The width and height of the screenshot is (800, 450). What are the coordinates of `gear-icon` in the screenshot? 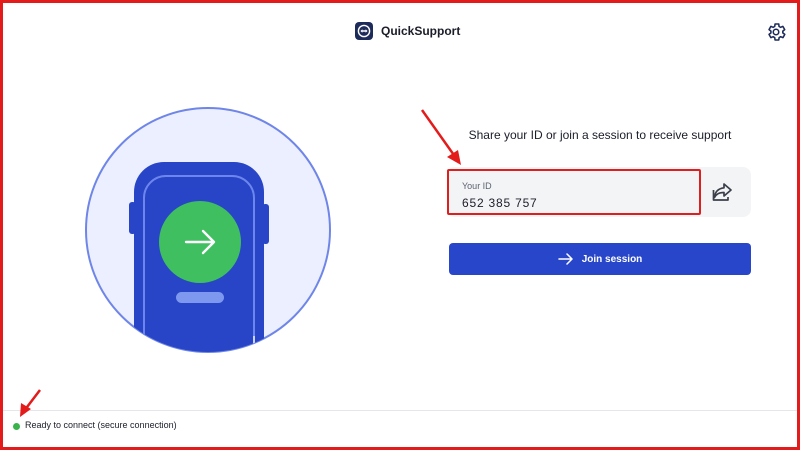 It's located at (777, 32).